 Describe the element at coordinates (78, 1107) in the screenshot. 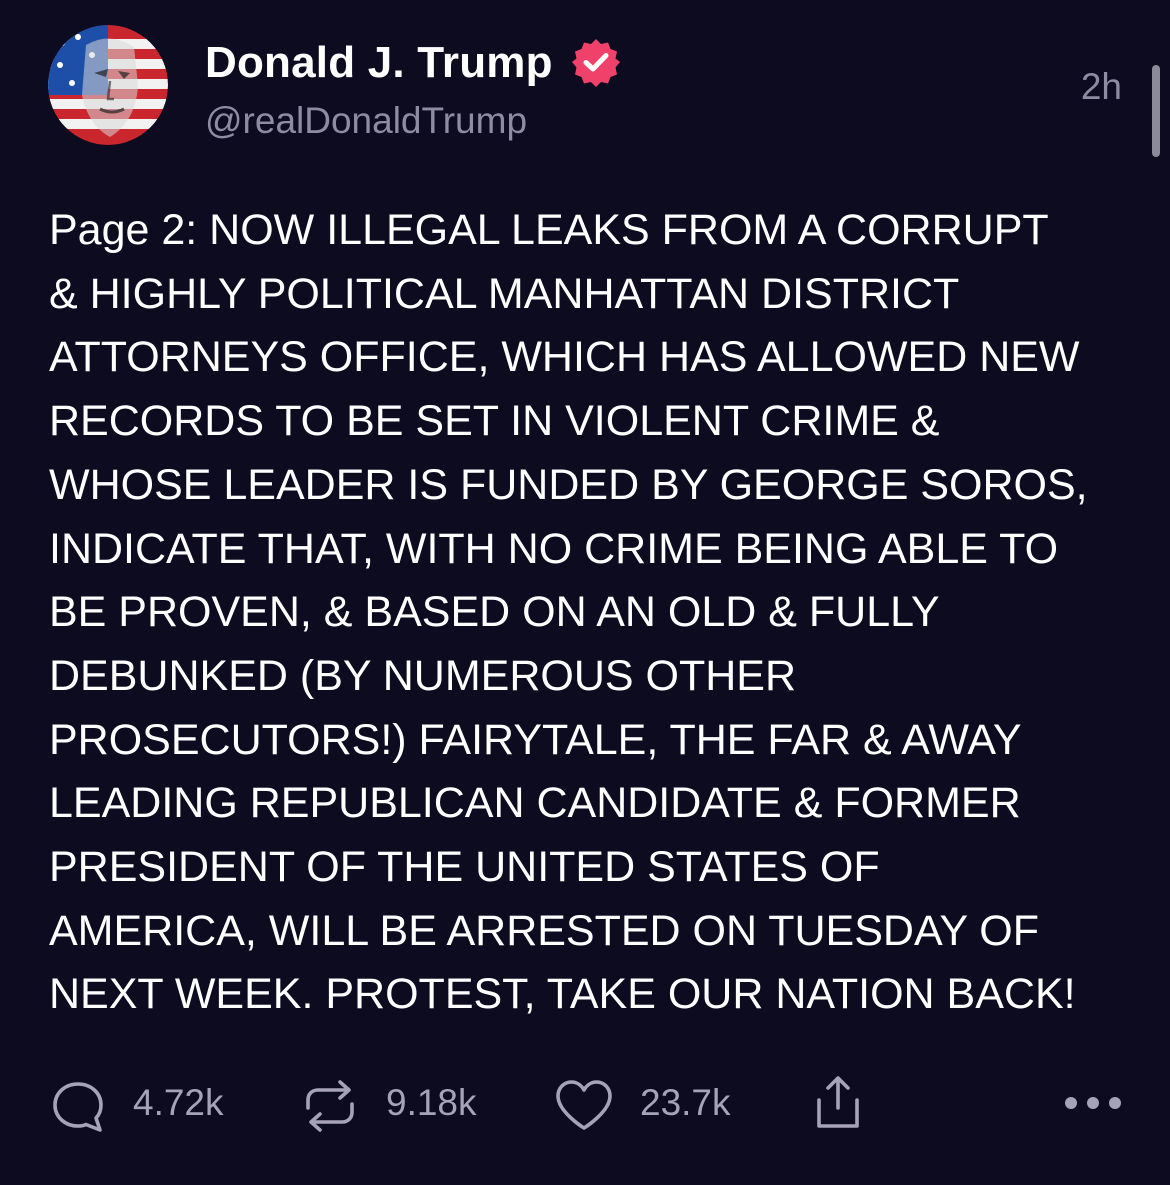

I see `speech-bubble-icon` at that location.